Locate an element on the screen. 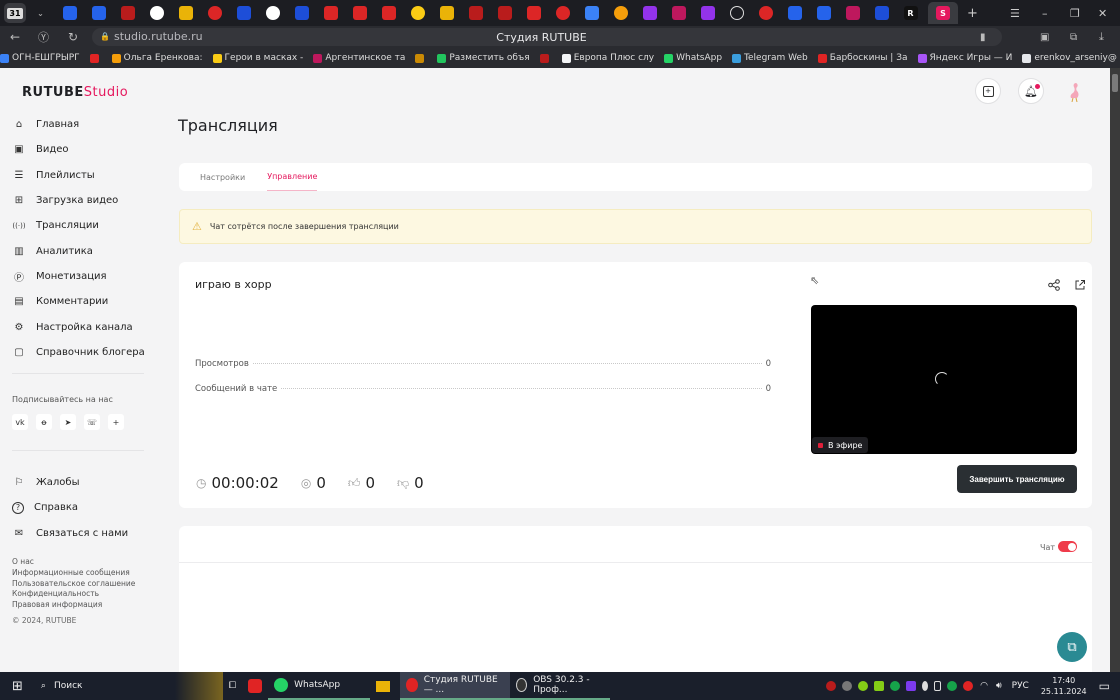  social-viber-icon: ☏ is located at coordinates (92, 422).